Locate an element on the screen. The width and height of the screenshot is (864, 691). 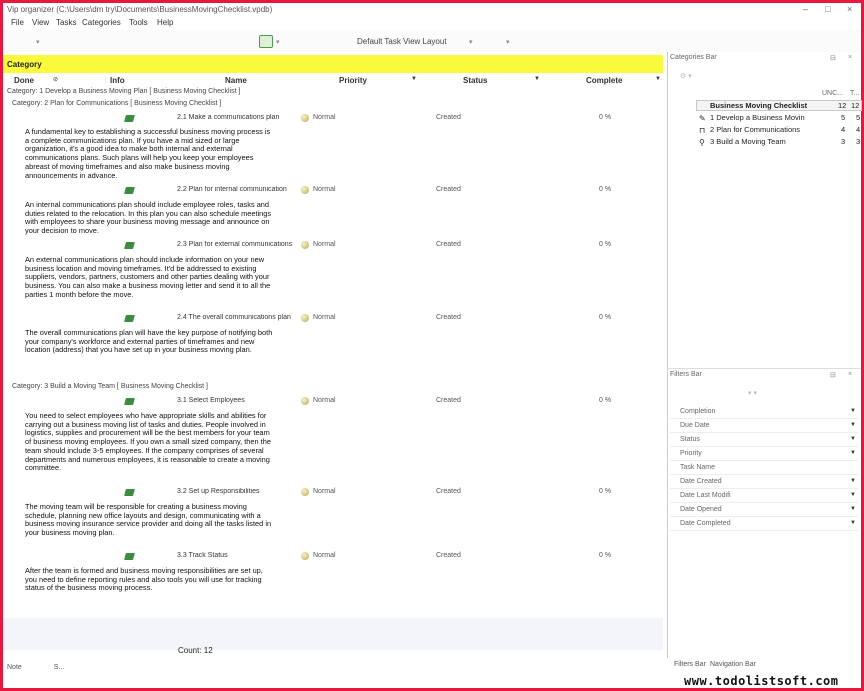
col-name: Name is located at coordinates (236, 80).